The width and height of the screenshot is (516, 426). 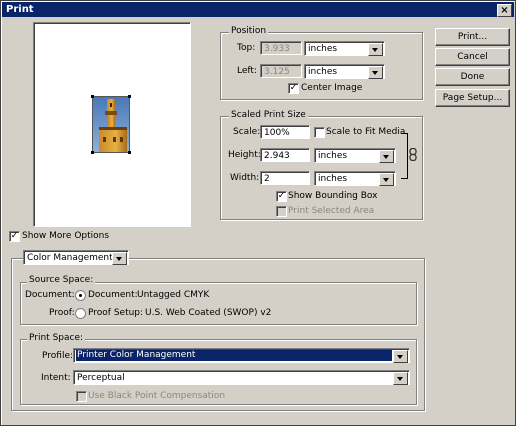 I want to click on center-image-label: Center Image, so click(x=332, y=88).